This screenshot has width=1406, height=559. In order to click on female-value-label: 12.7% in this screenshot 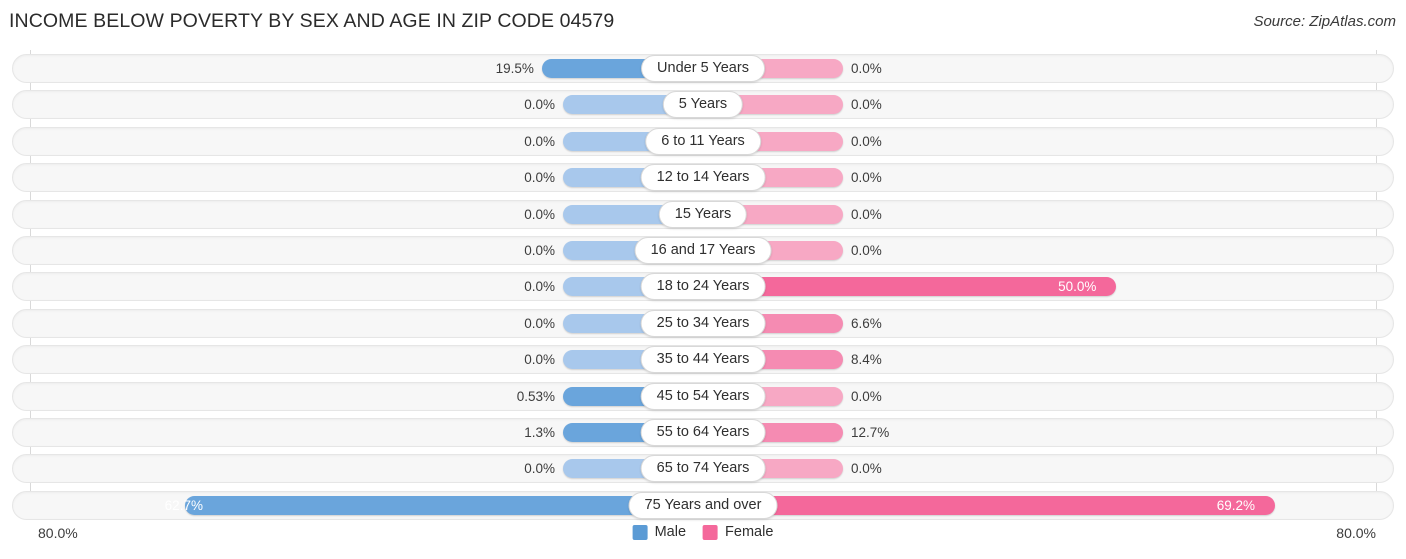, I will do `click(870, 432)`.